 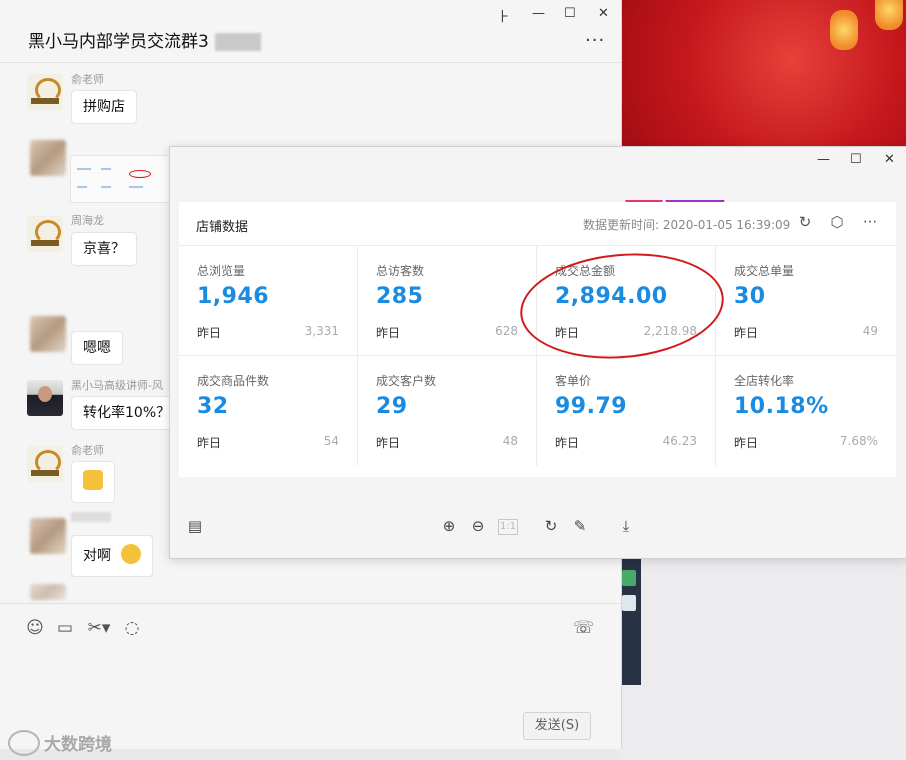 I want to click on metric-label: 总访客数, so click(x=400, y=271).